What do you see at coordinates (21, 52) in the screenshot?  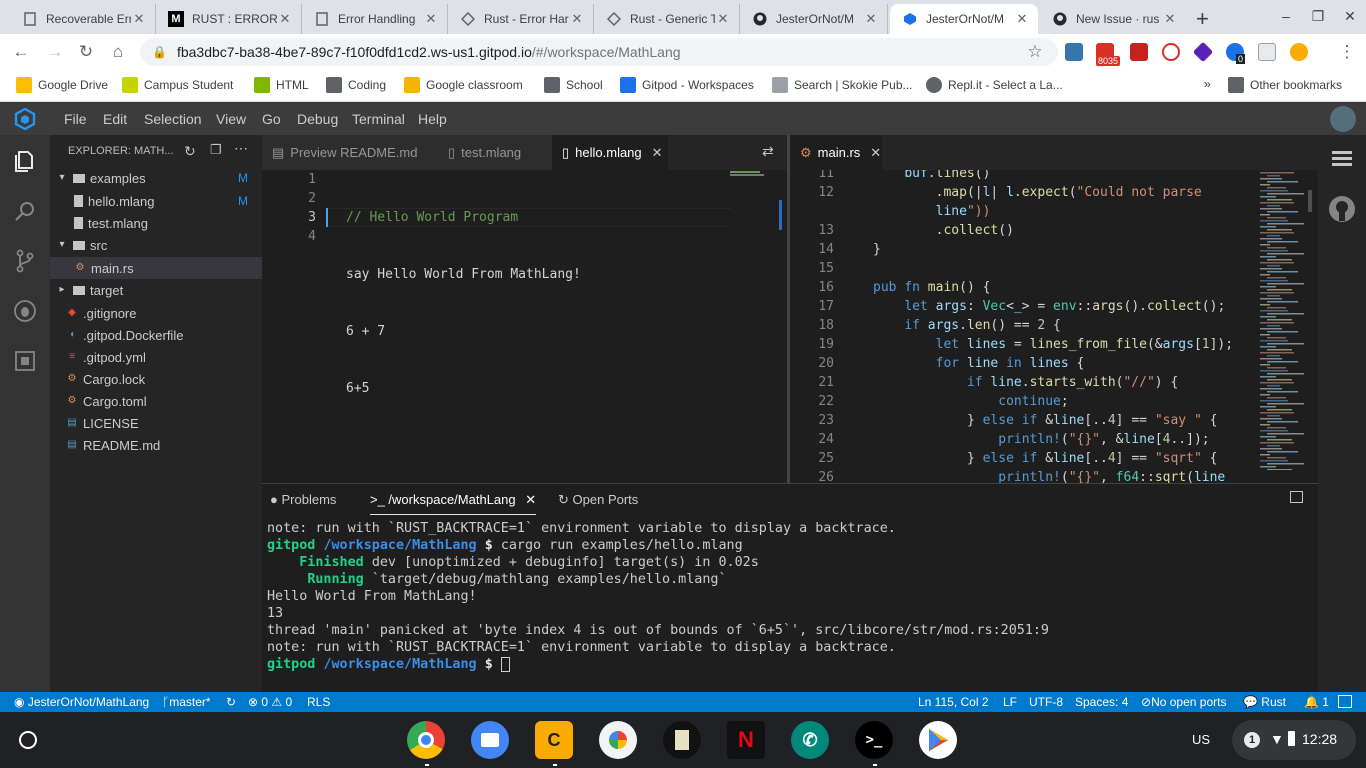 I see `back-icon: ←` at bounding box center [21, 52].